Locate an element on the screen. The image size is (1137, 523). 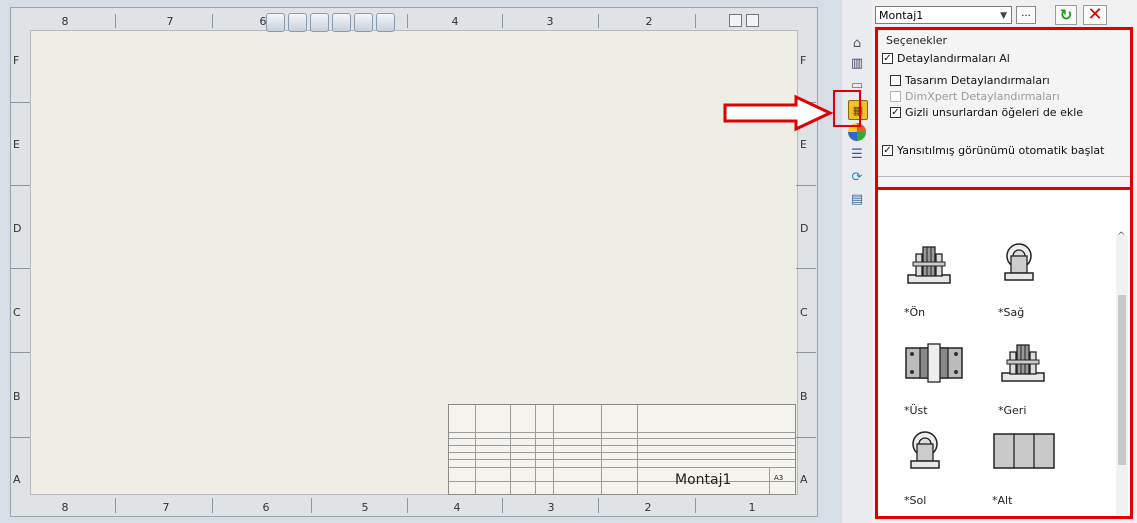
dimxpert-annotations-checkbox: DimXpert Detaylandırmaları is located at coordinates (975, 96).